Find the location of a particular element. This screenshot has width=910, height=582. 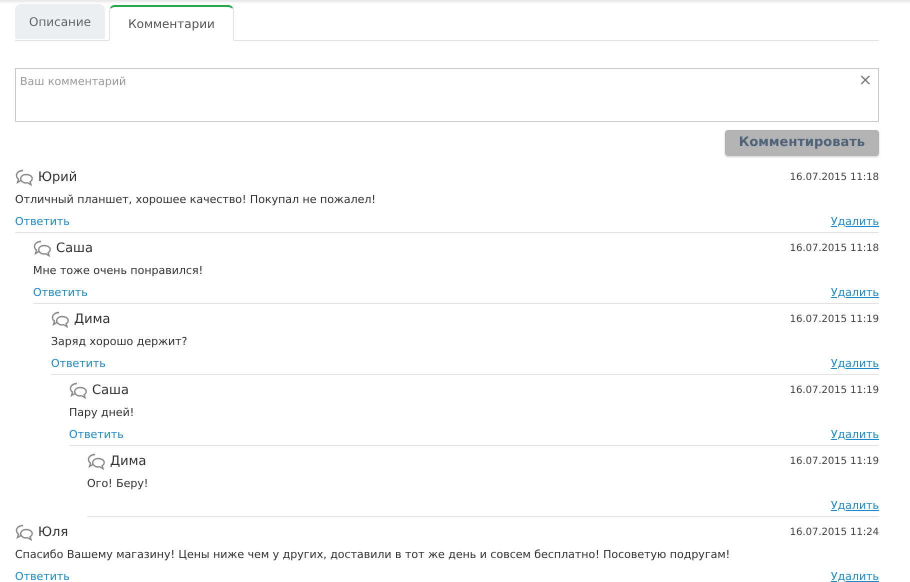

tab: Описание is located at coordinates (60, 21).